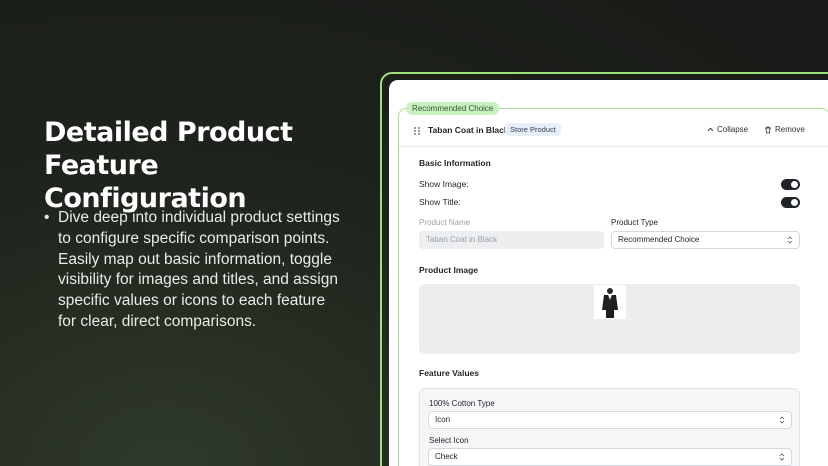 This screenshot has height=466, width=828. What do you see at coordinates (705, 240) in the screenshot?
I see `product-type-select: Recommended Choice` at bounding box center [705, 240].